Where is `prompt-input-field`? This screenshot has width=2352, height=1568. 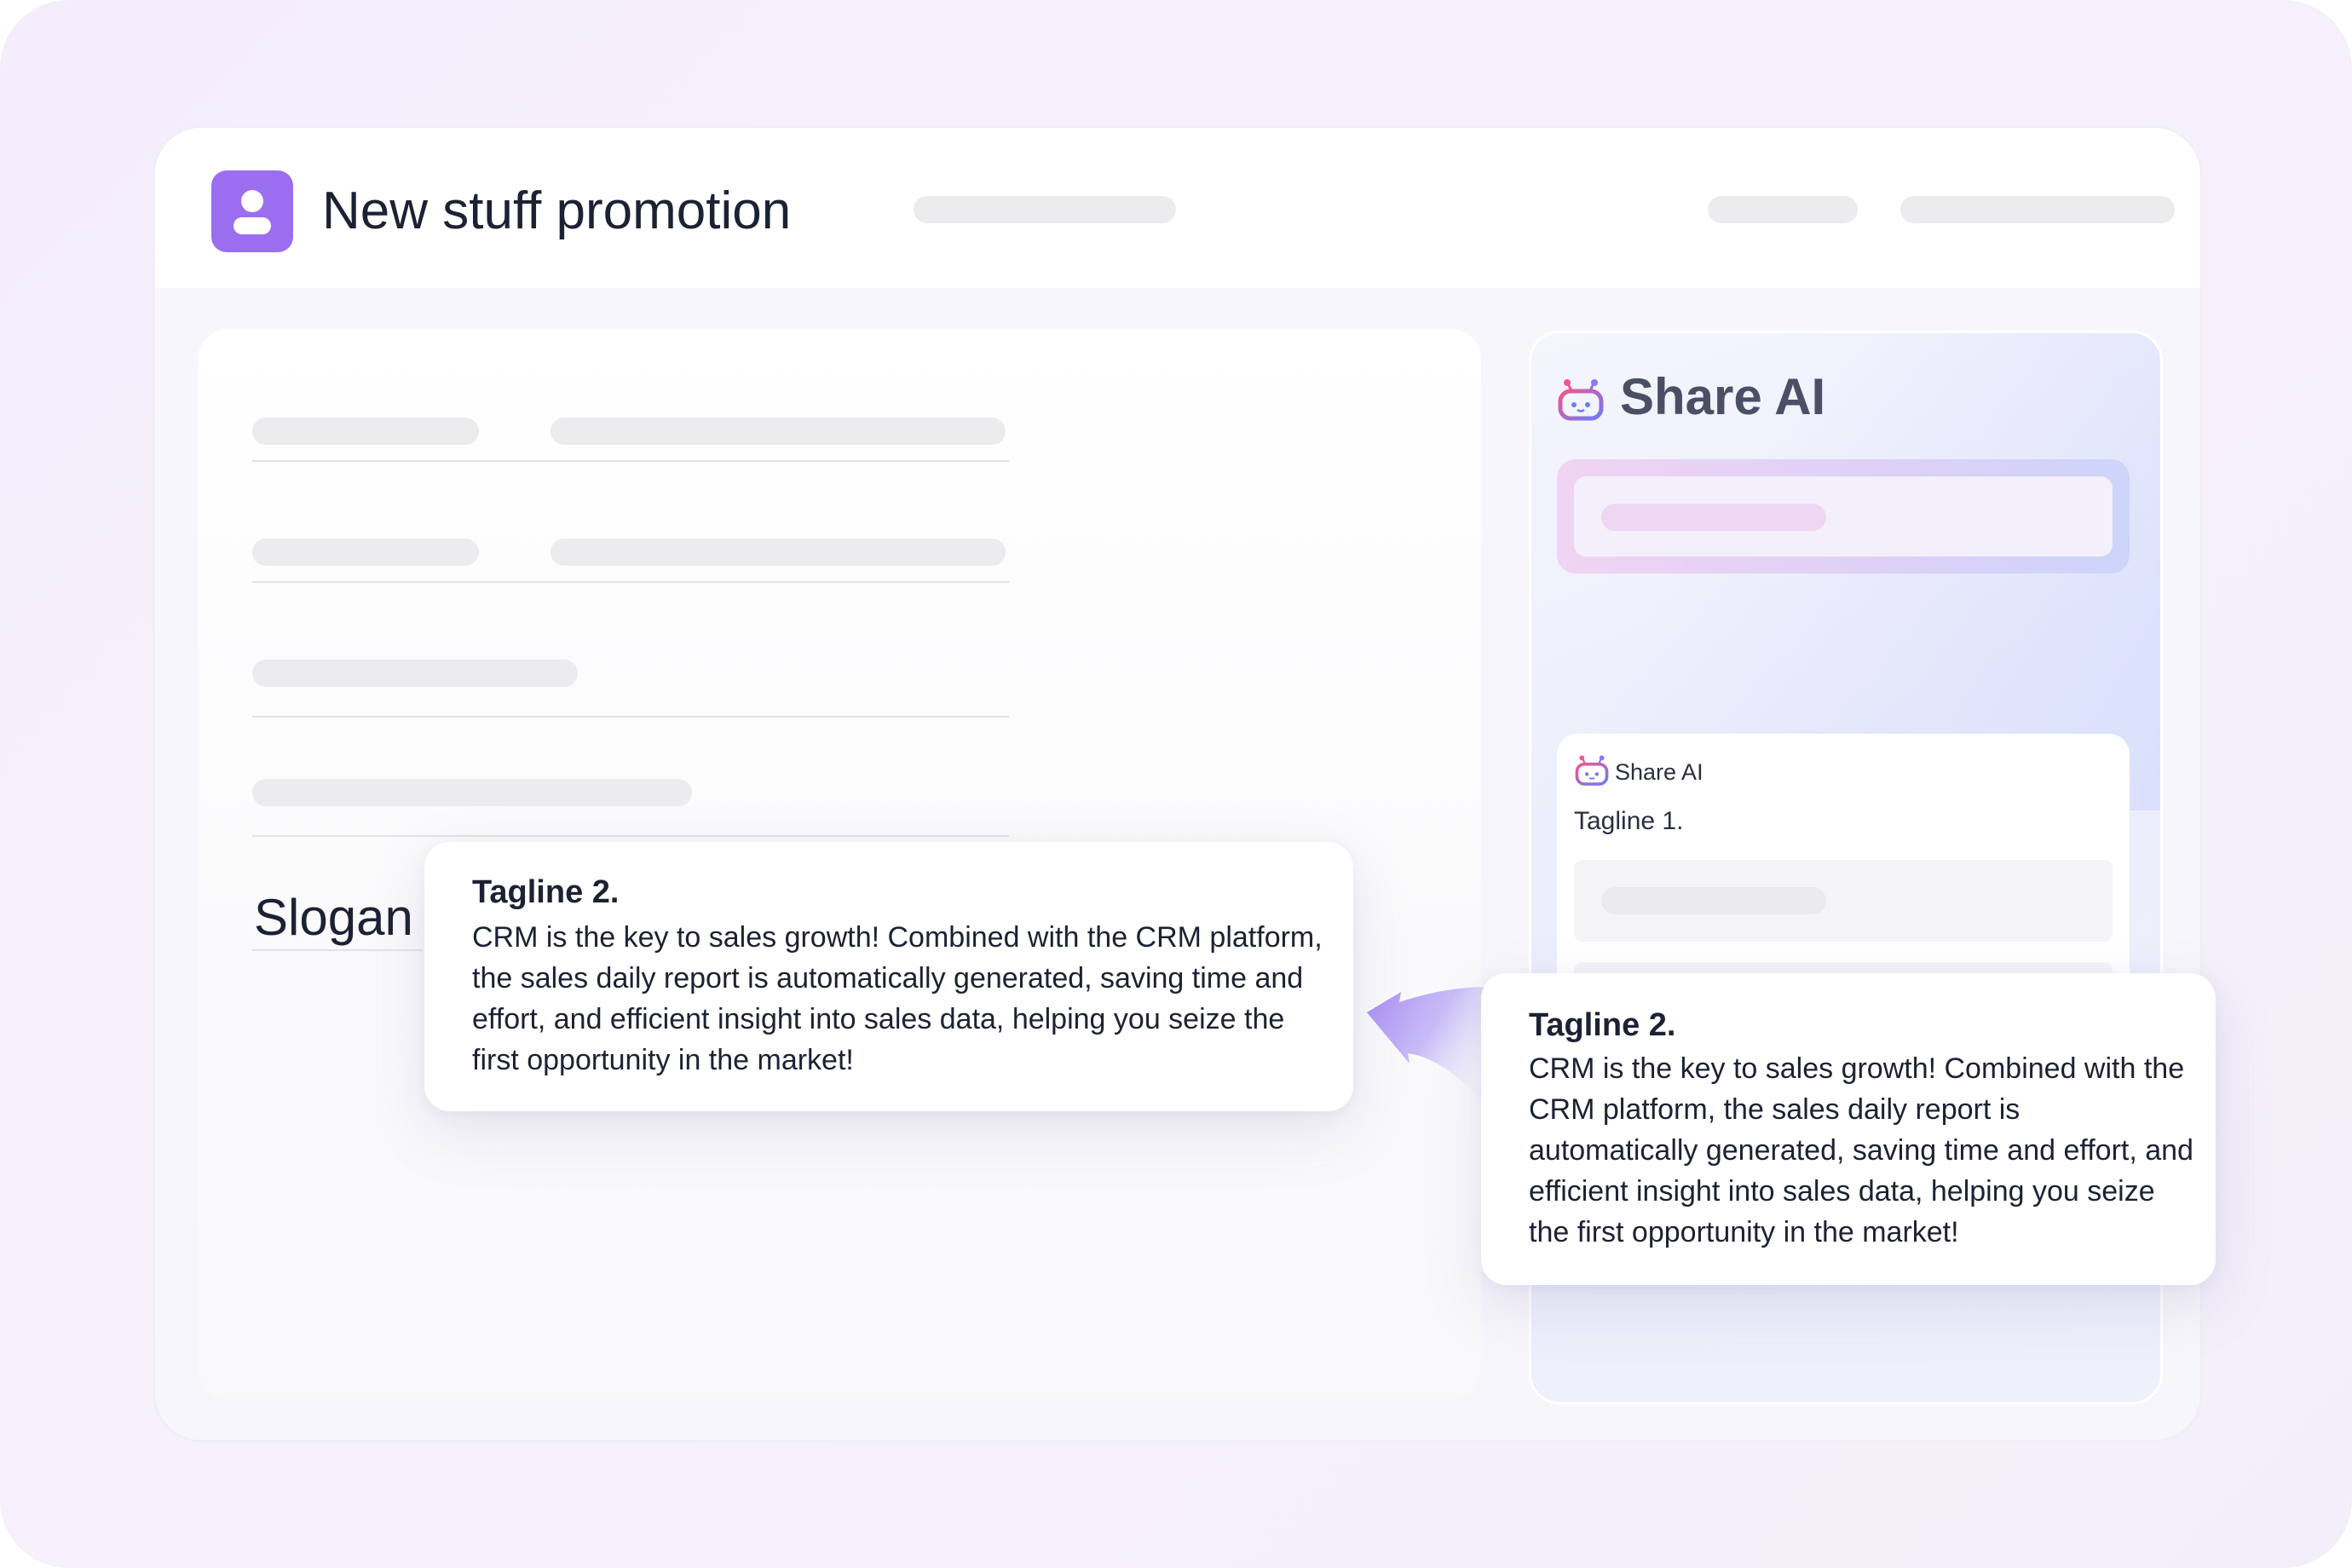 prompt-input-field is located at coordinates (1843, 516).